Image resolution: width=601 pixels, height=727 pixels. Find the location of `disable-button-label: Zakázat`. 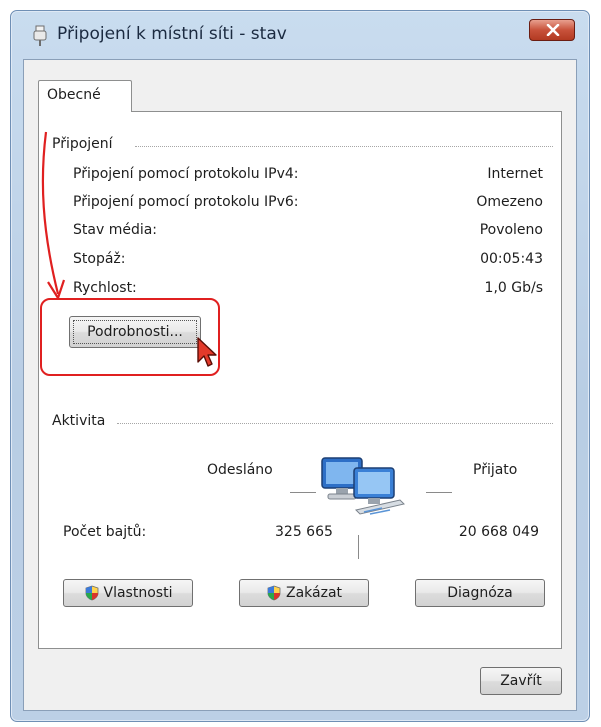

disable-button-label: Zakázat is located at coordinates (314, 593).